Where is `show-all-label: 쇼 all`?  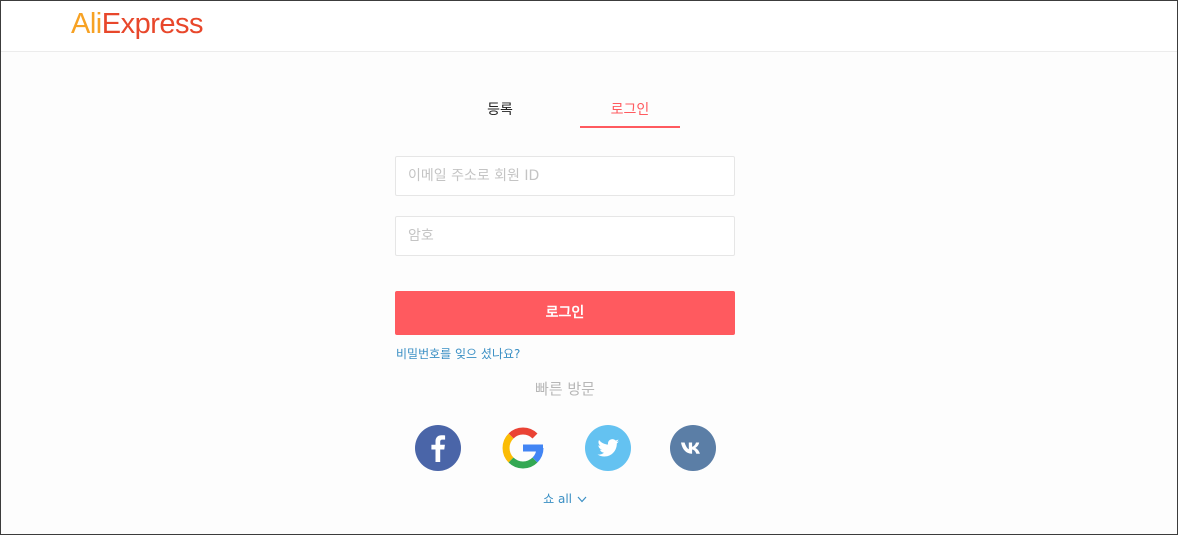
show-all-label: 쇼 all is located at coordinates (558, 499).